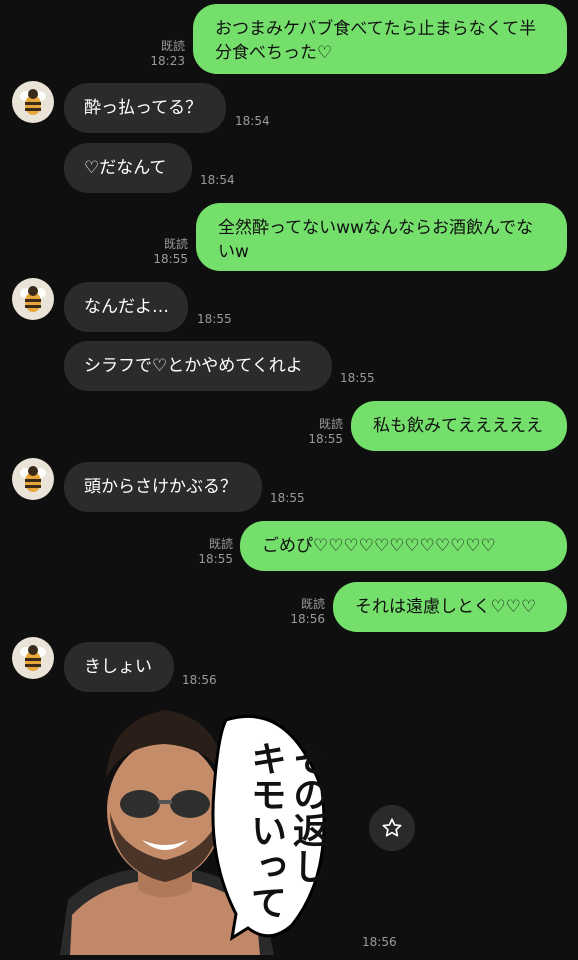 The image size is (578, 960). I want to click on message-bubble-incoming: シラフで♡とかやめてくれよ, so click(198, 366).